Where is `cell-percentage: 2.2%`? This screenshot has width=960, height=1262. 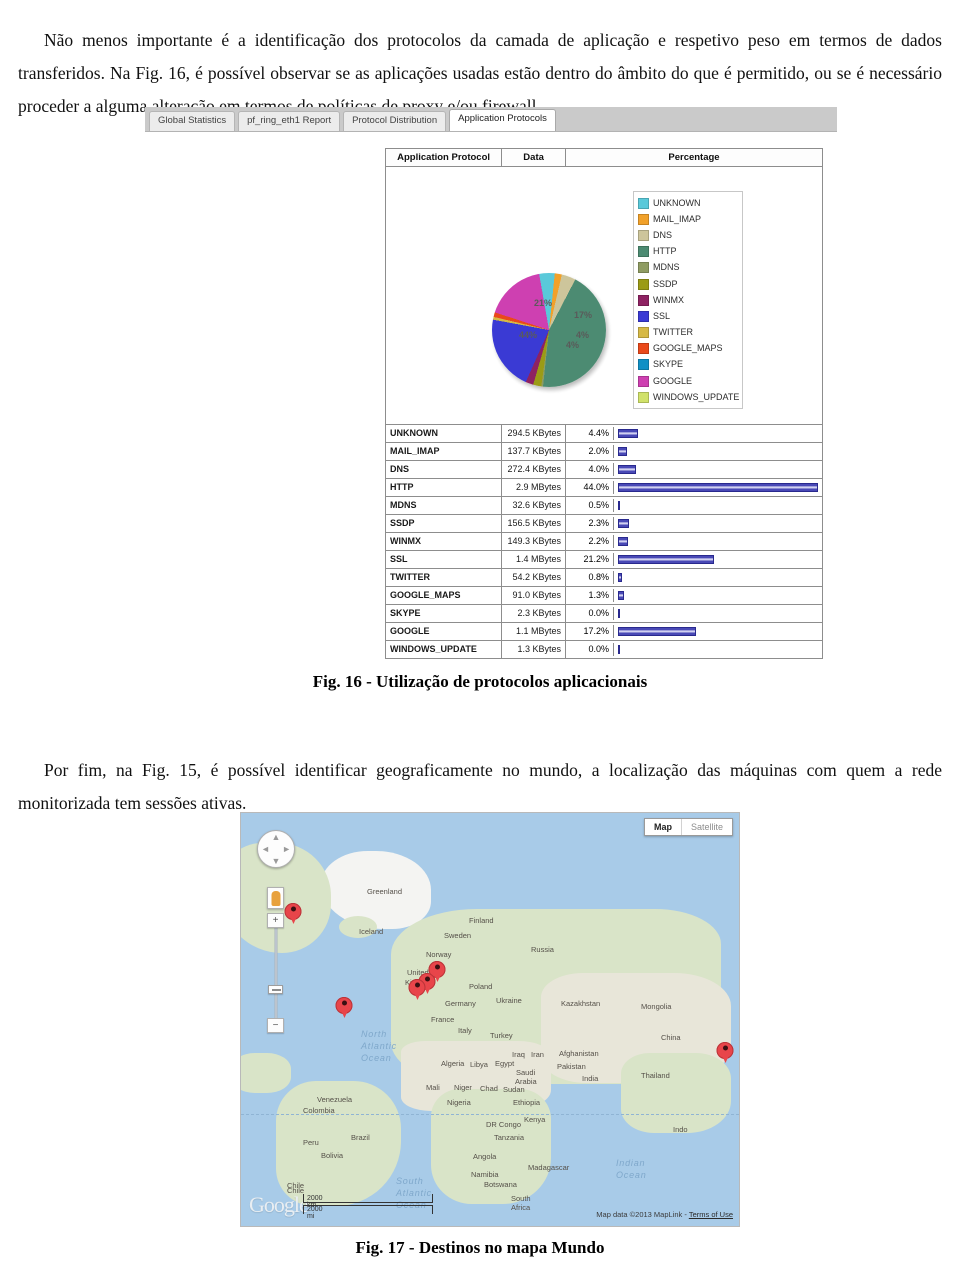 cell-percentage: 2.2% is located at coordinates (694, 541).